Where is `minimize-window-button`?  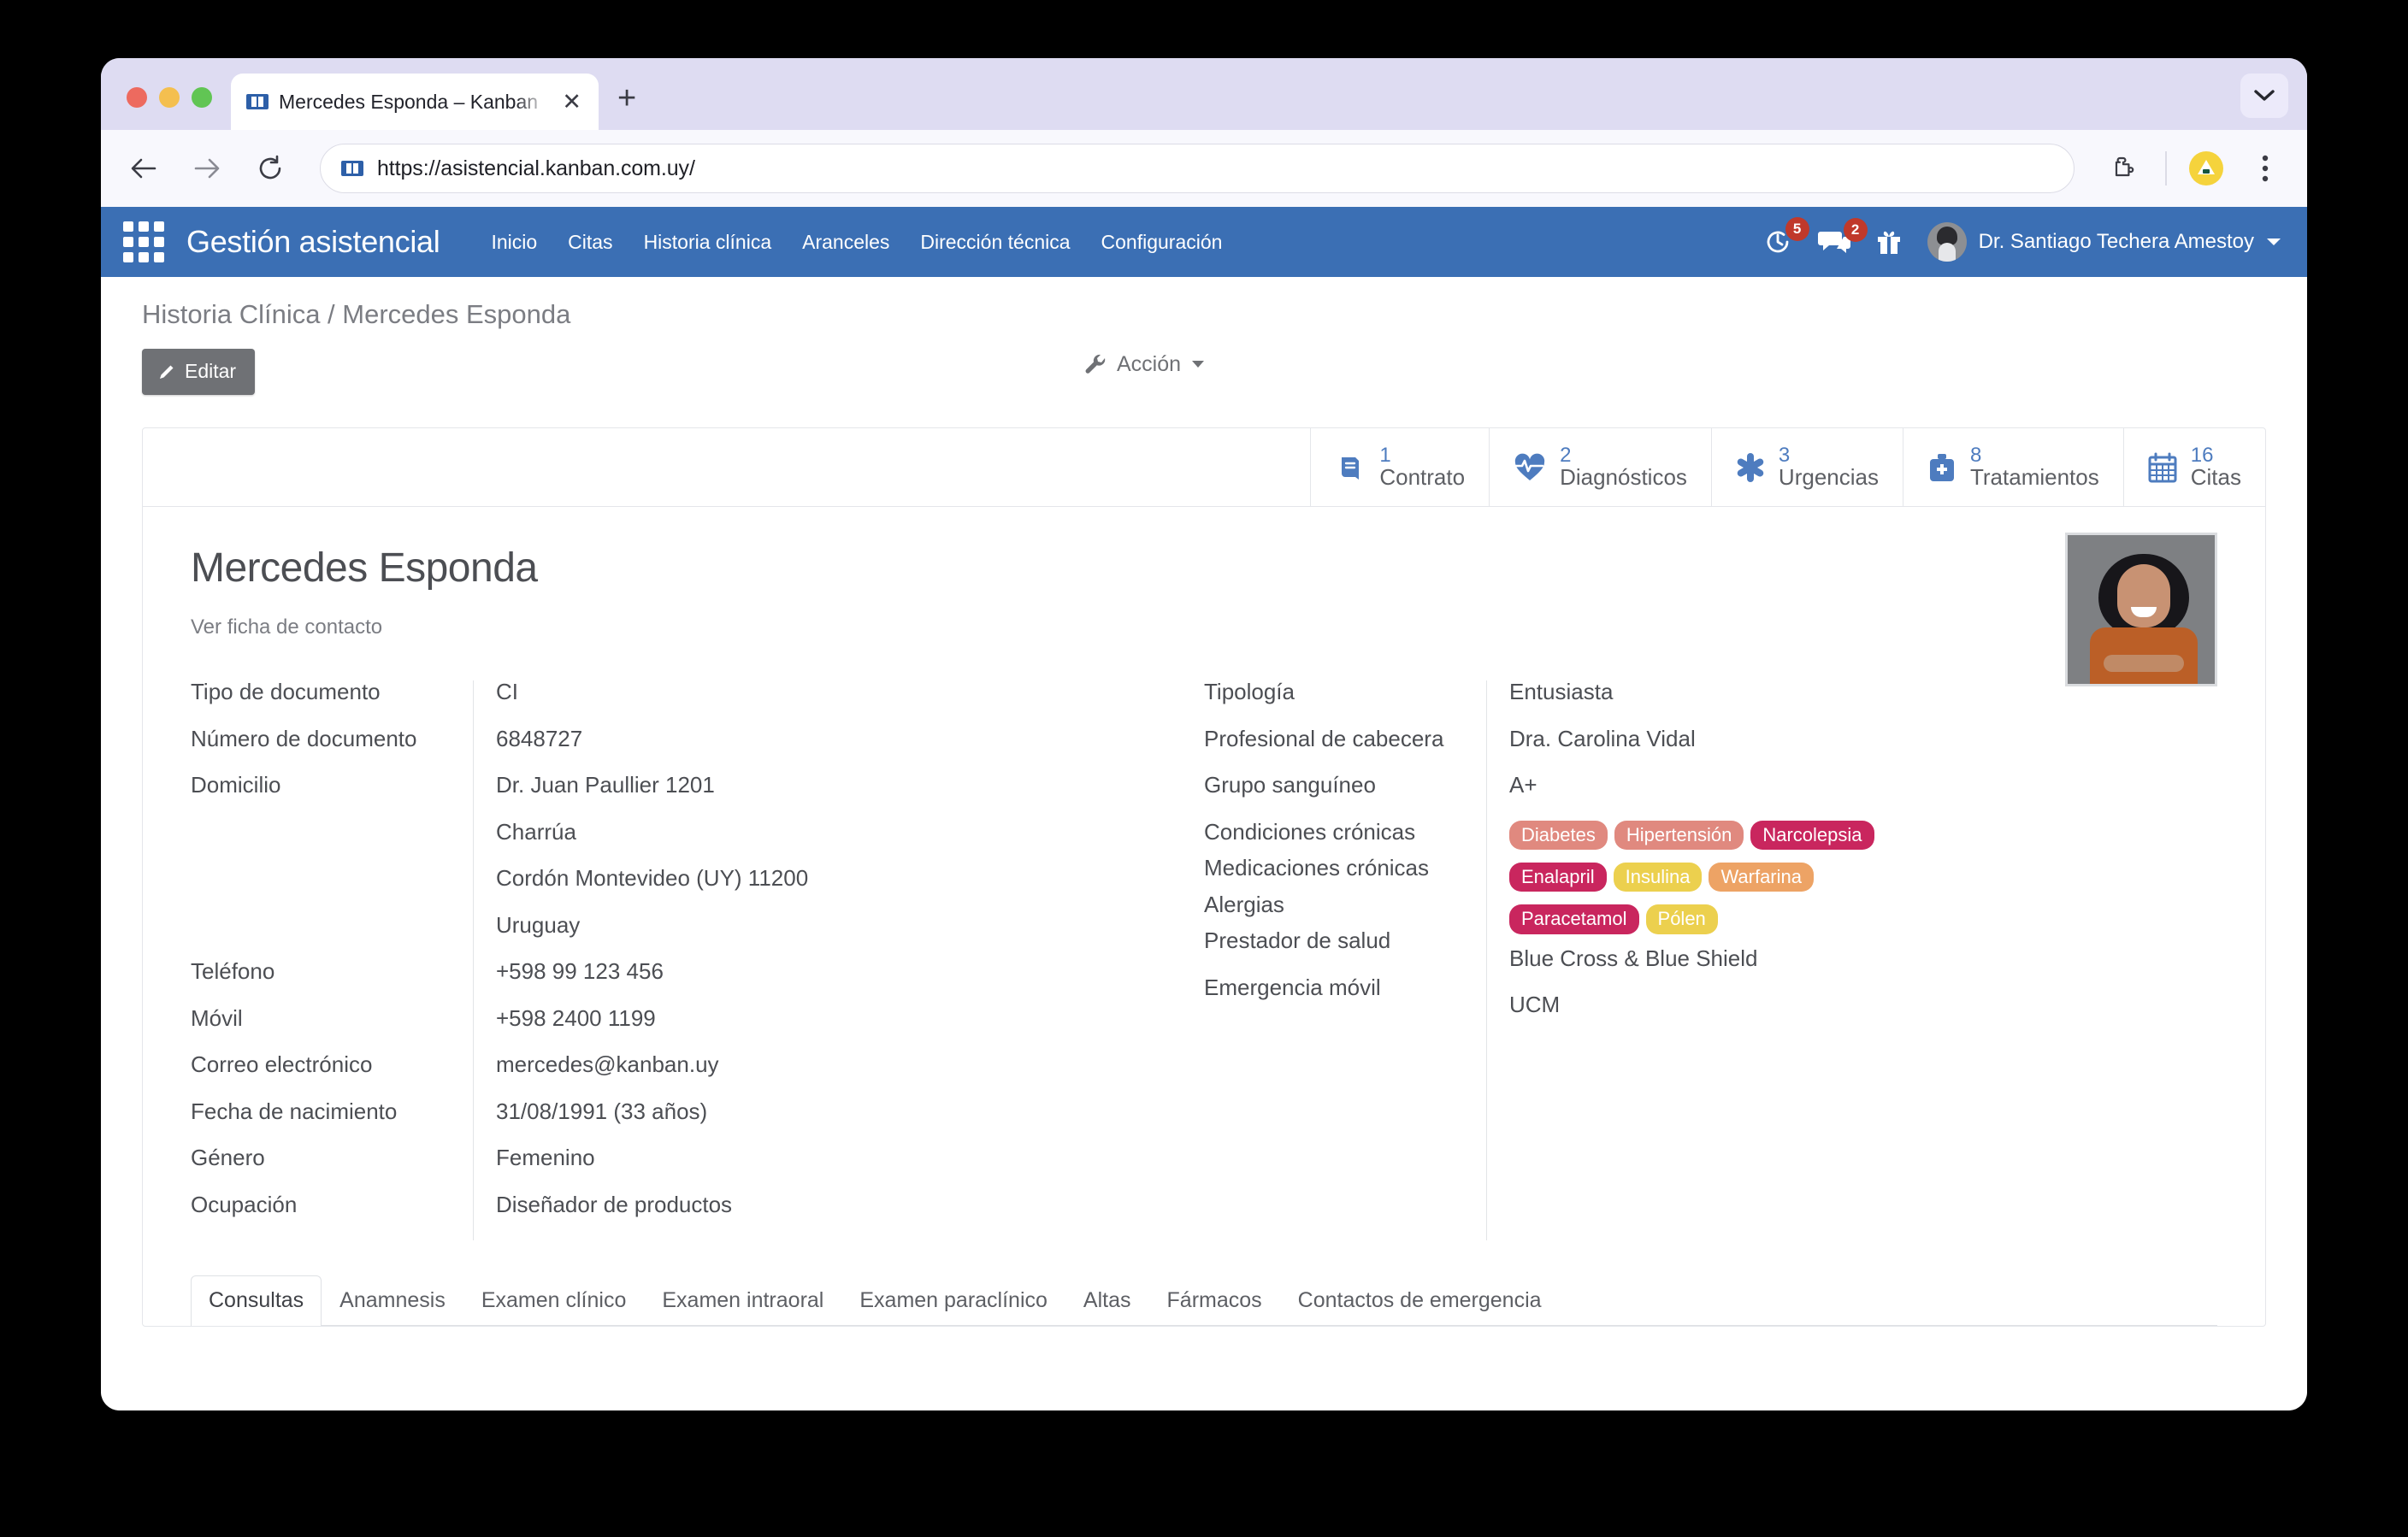 minimize-window-button is located at coordinates (169, 97).